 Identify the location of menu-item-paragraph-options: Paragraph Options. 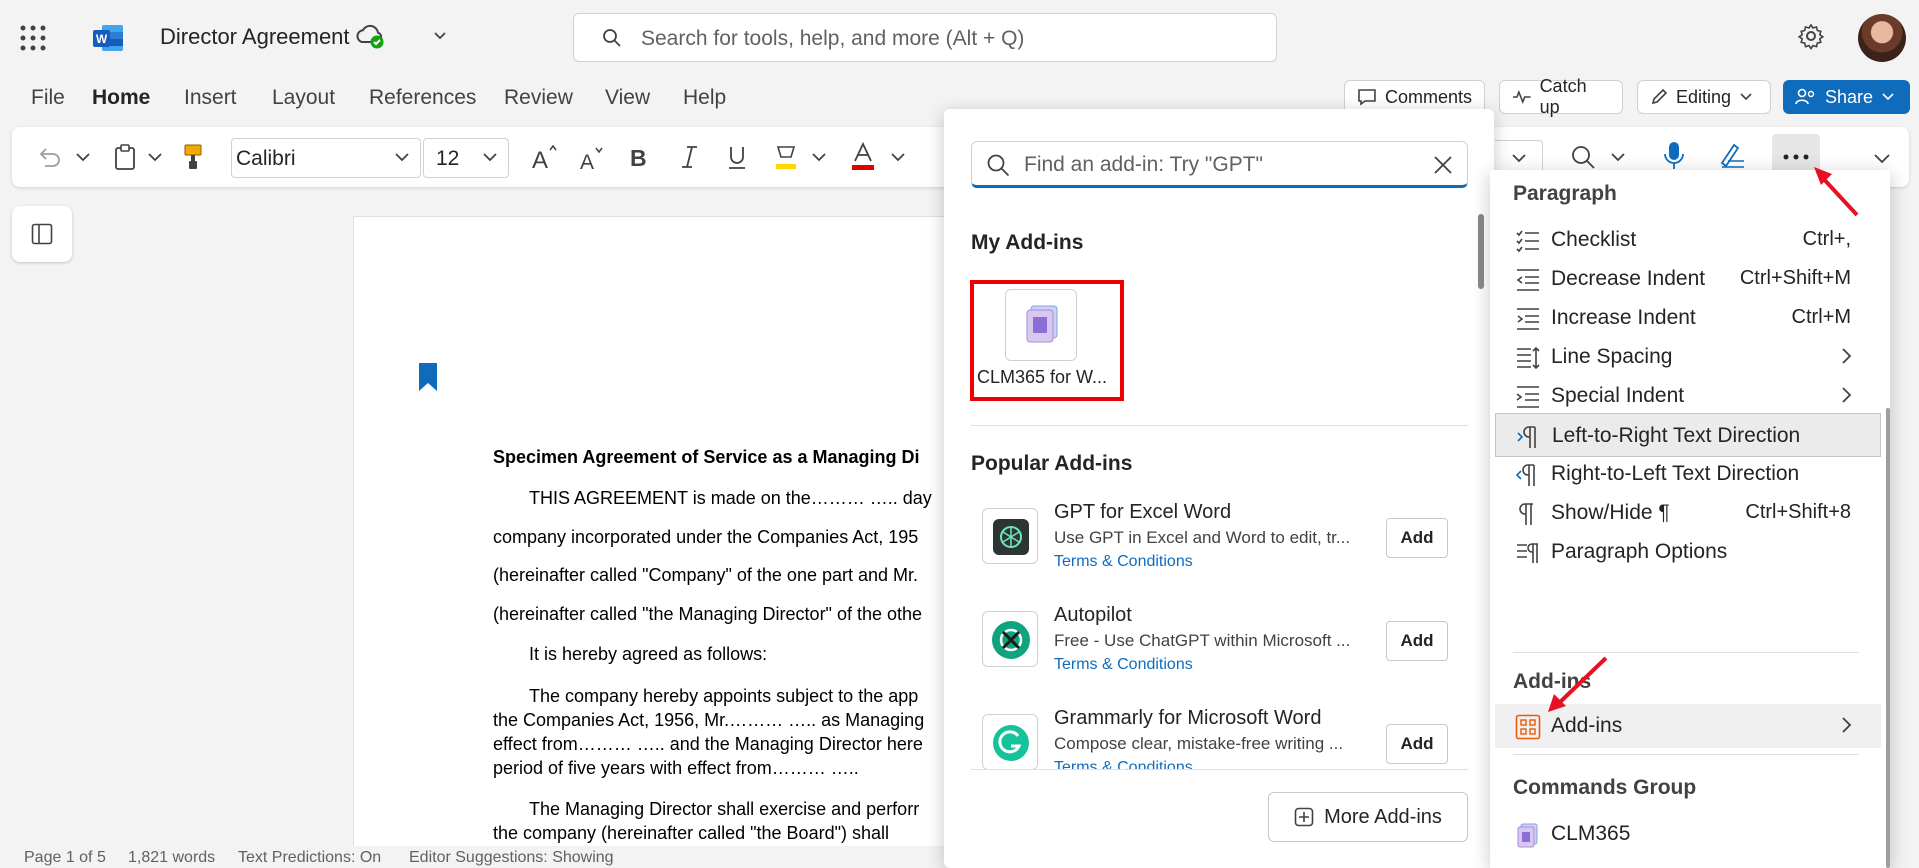
(1688, 552).